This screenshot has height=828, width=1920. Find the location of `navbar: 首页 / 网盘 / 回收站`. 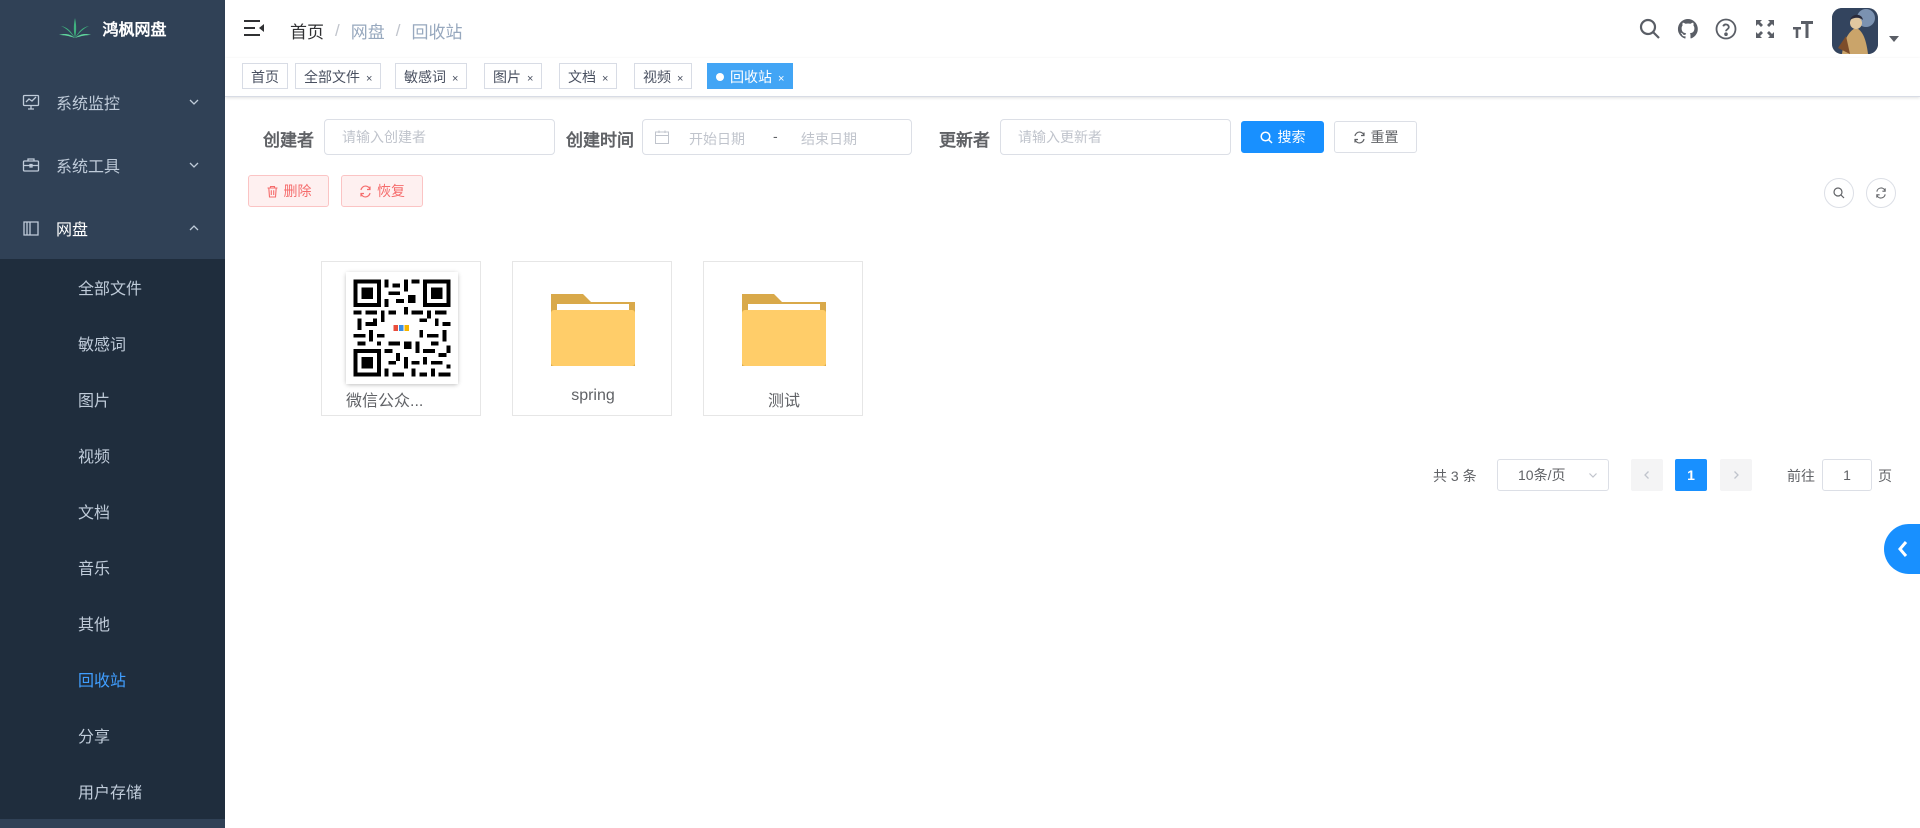

navbar: 首页 / 网盘 / 回收站 is located at coordinates (1072, 29).